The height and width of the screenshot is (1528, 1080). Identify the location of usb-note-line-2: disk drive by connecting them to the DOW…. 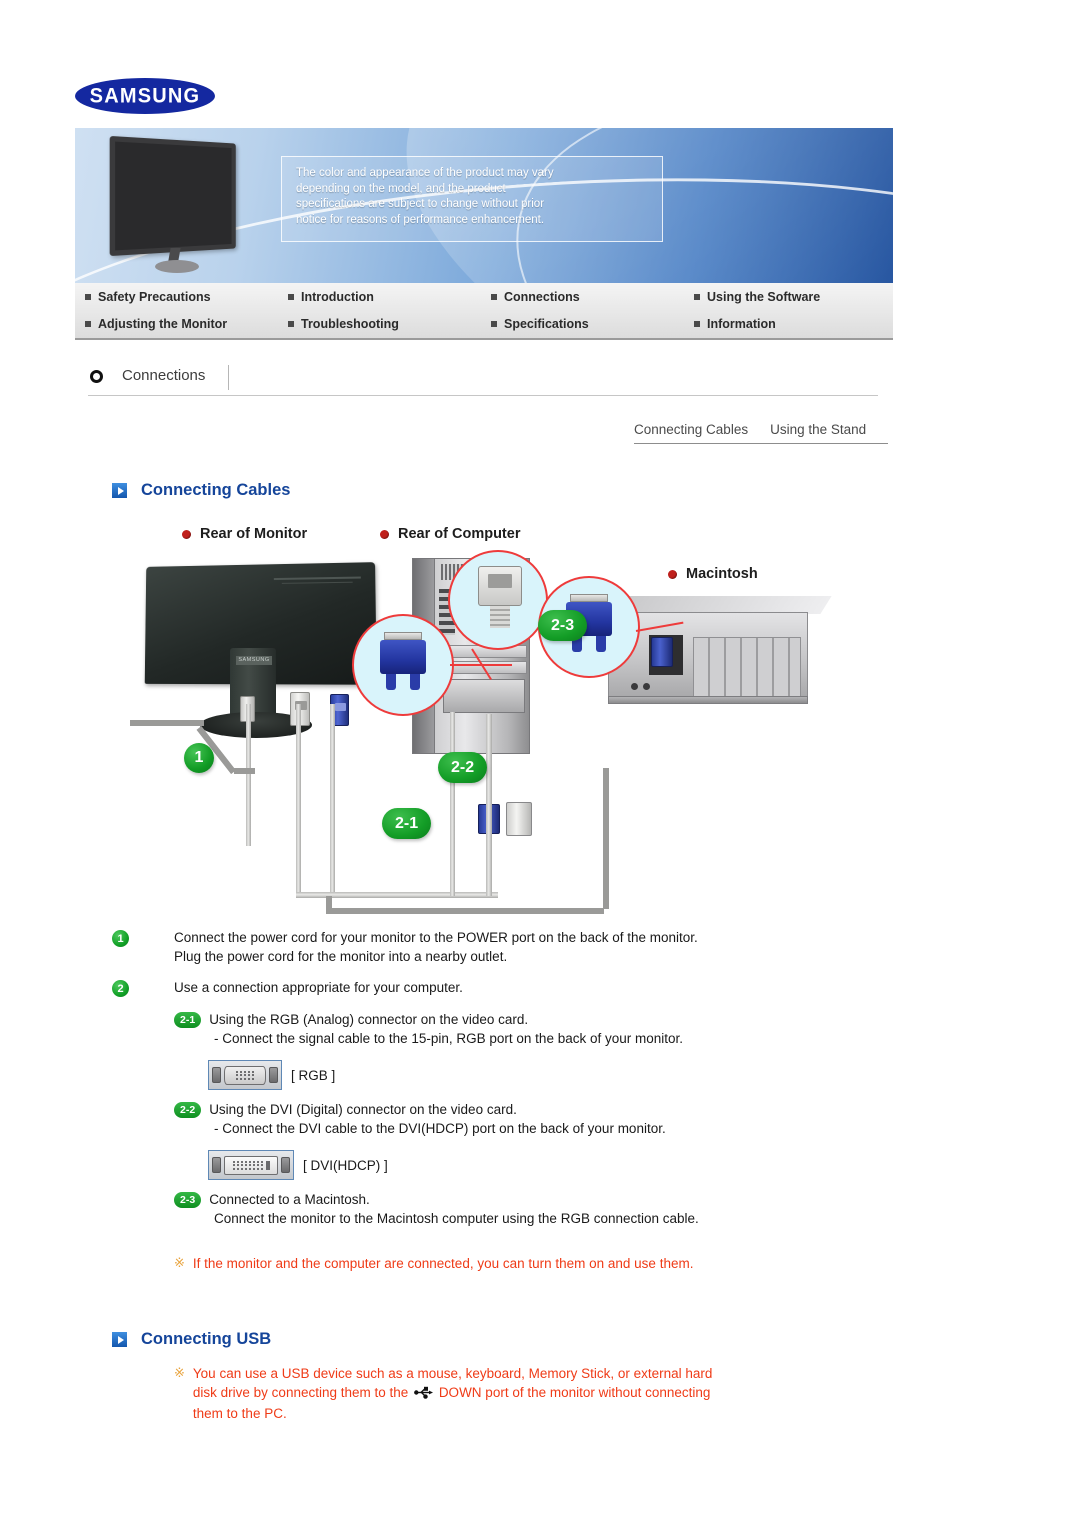
(453, 1393).